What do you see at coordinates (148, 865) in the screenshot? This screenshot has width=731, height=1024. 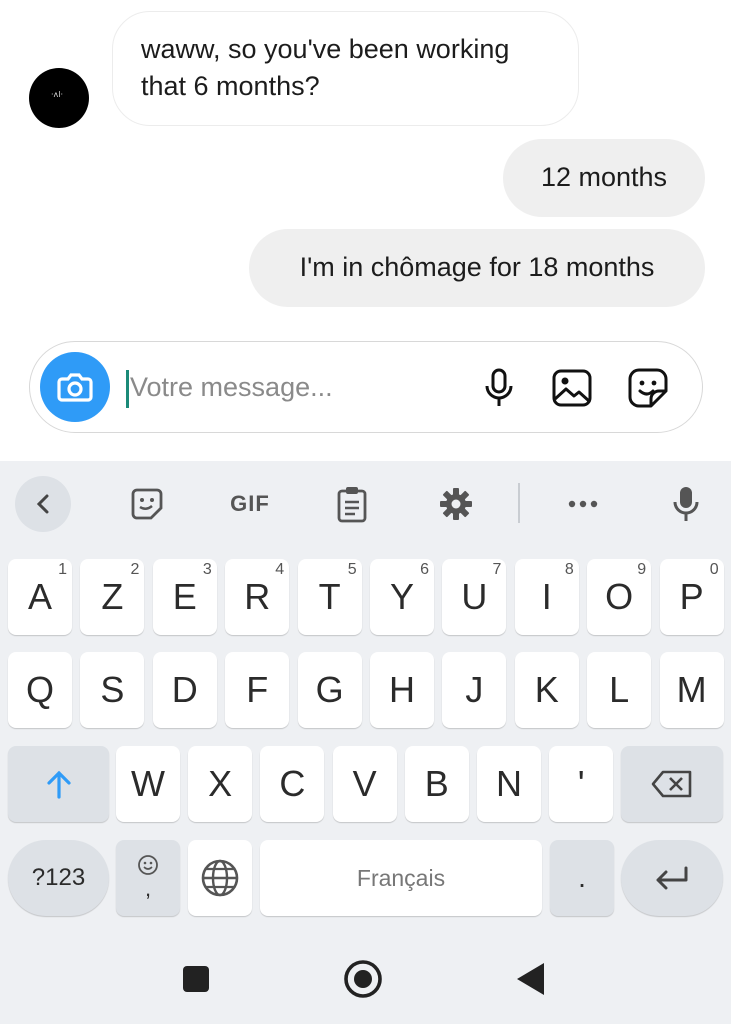 I see `emoji-icon` at bounding box center [148, 865].